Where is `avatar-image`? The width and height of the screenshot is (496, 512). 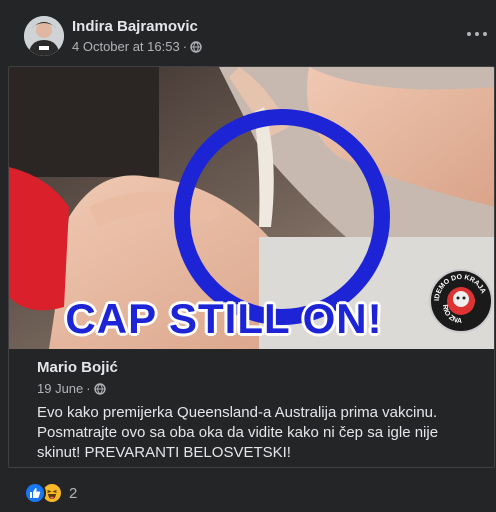
avatar-image is located at coordinates (44, 36).